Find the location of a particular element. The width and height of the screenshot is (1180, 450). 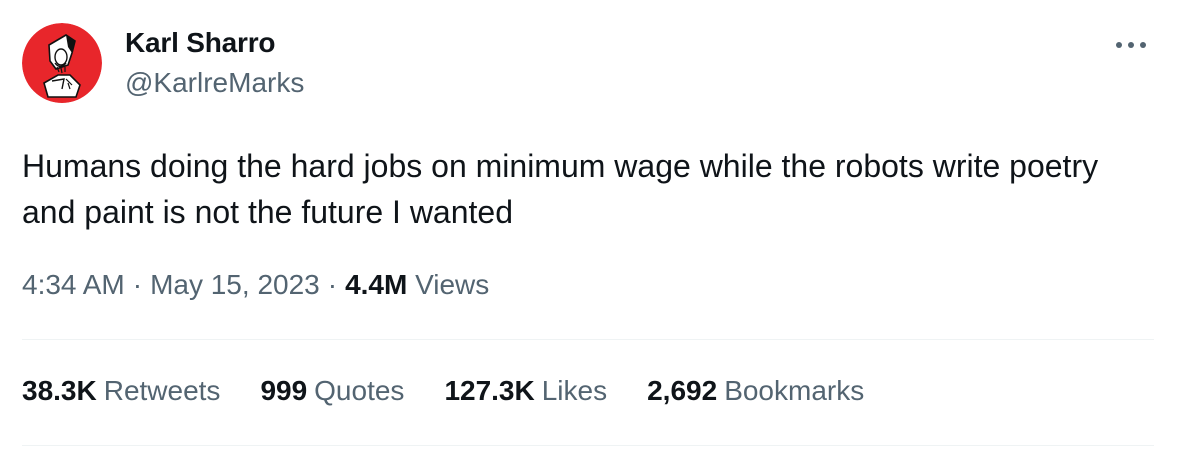

views-label: Views is located at coordinates (452, 284).